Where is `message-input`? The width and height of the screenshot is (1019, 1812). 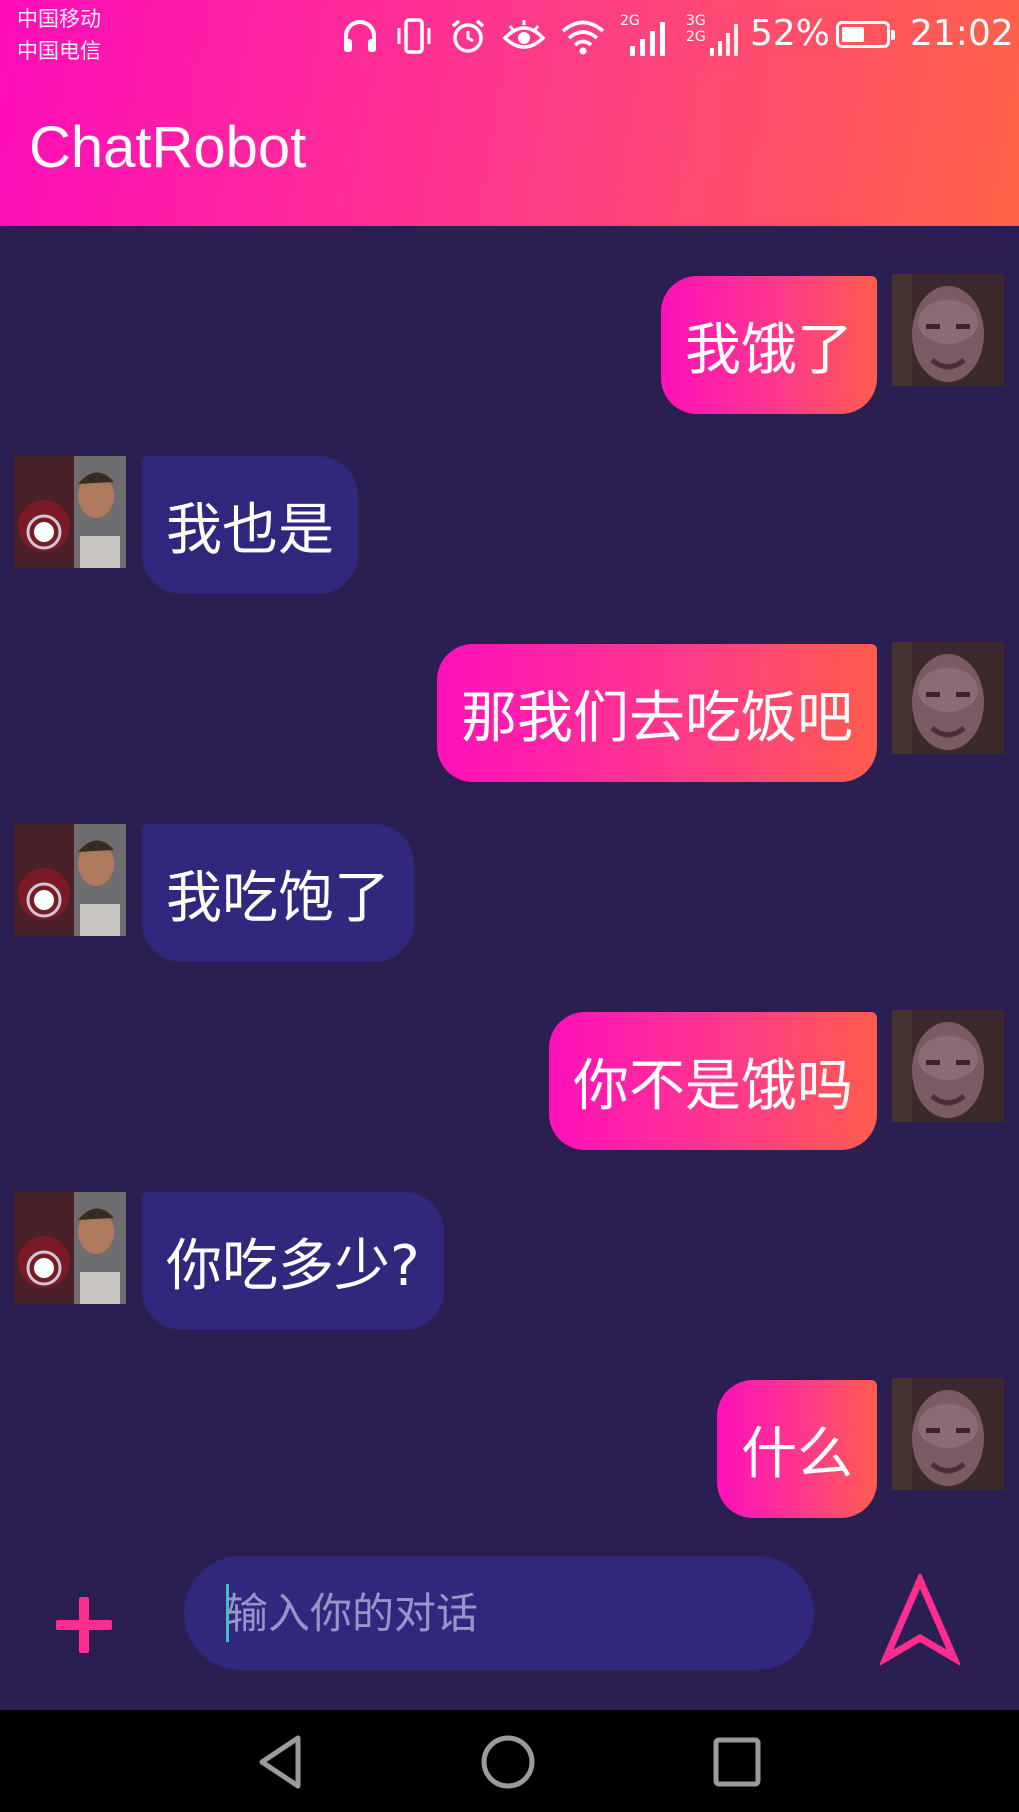 message-input is located at coordinates (499, 1613).